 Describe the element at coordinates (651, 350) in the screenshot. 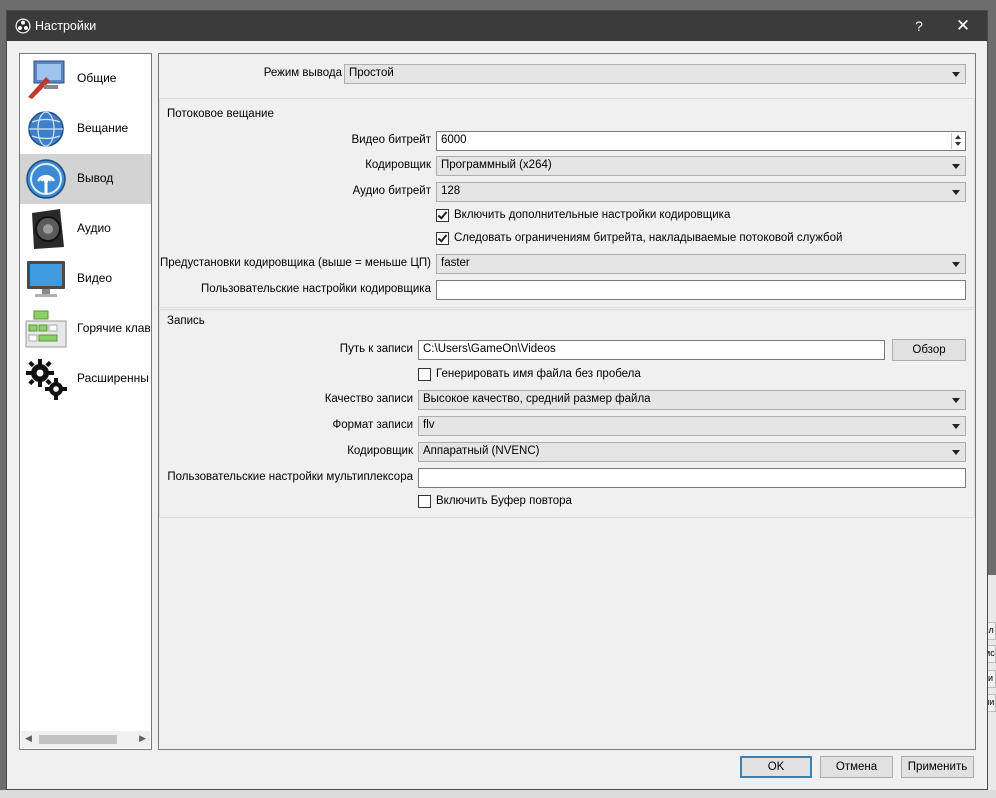

I see `recording-path-input: C:\Users\GameOn\Videos` at that location.